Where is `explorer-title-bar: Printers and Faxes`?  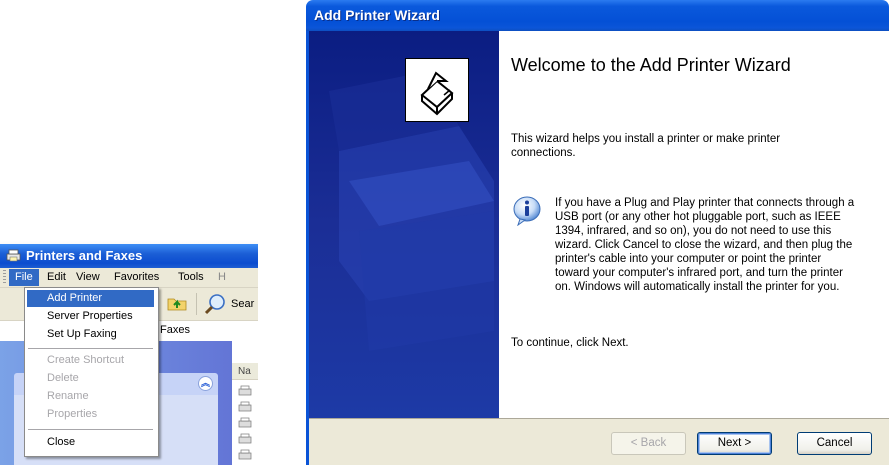 explorer-title-bar: Printers and Faxes is located at coordinates (129, 256).